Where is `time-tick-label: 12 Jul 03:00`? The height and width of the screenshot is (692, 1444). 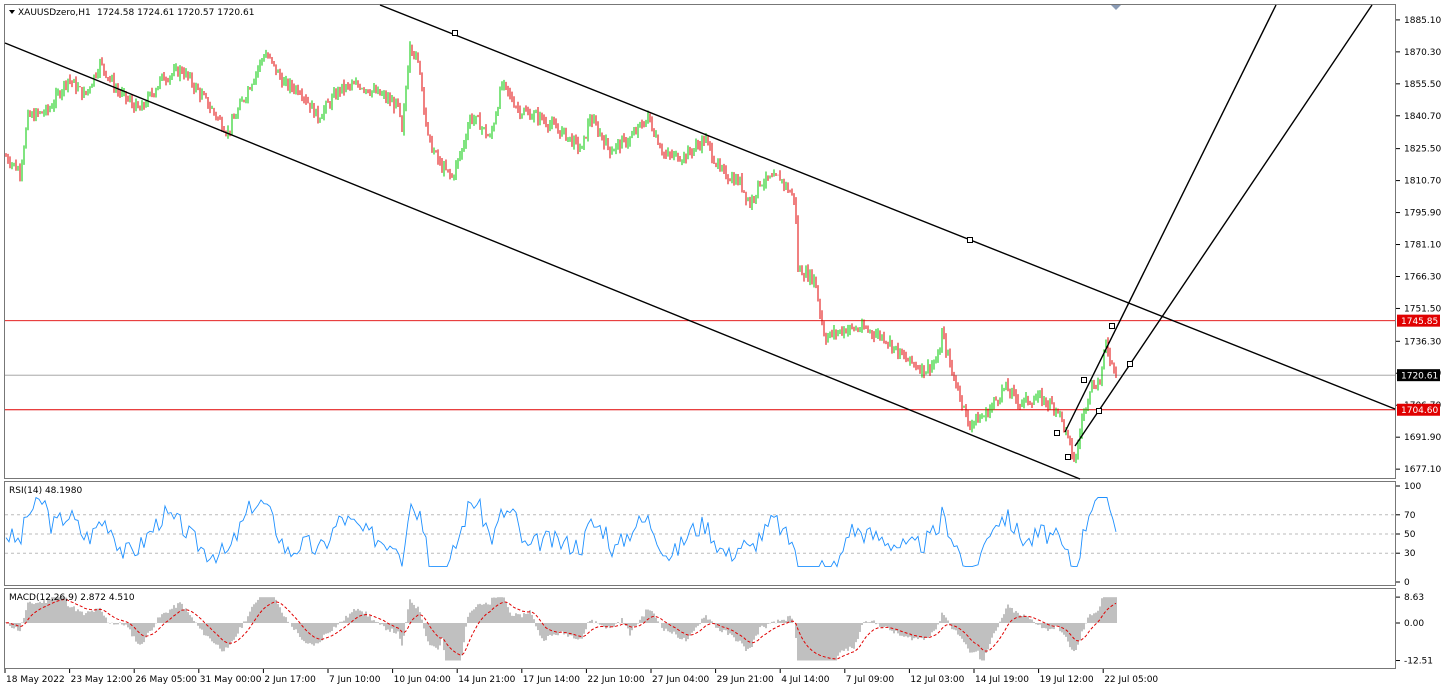 time-tick-label: 12 Jul 03:00 is located at coordinates (937, 680).